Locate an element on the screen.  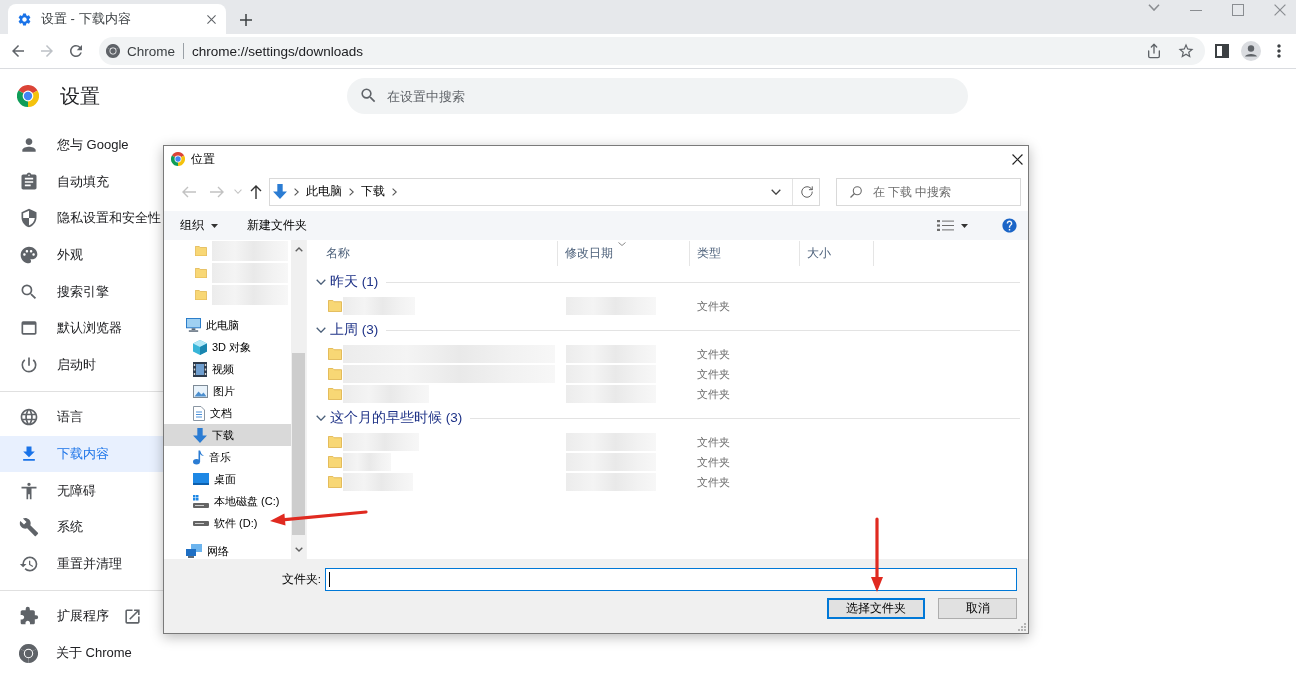
share-icon is located at coordinates (1154, 51).